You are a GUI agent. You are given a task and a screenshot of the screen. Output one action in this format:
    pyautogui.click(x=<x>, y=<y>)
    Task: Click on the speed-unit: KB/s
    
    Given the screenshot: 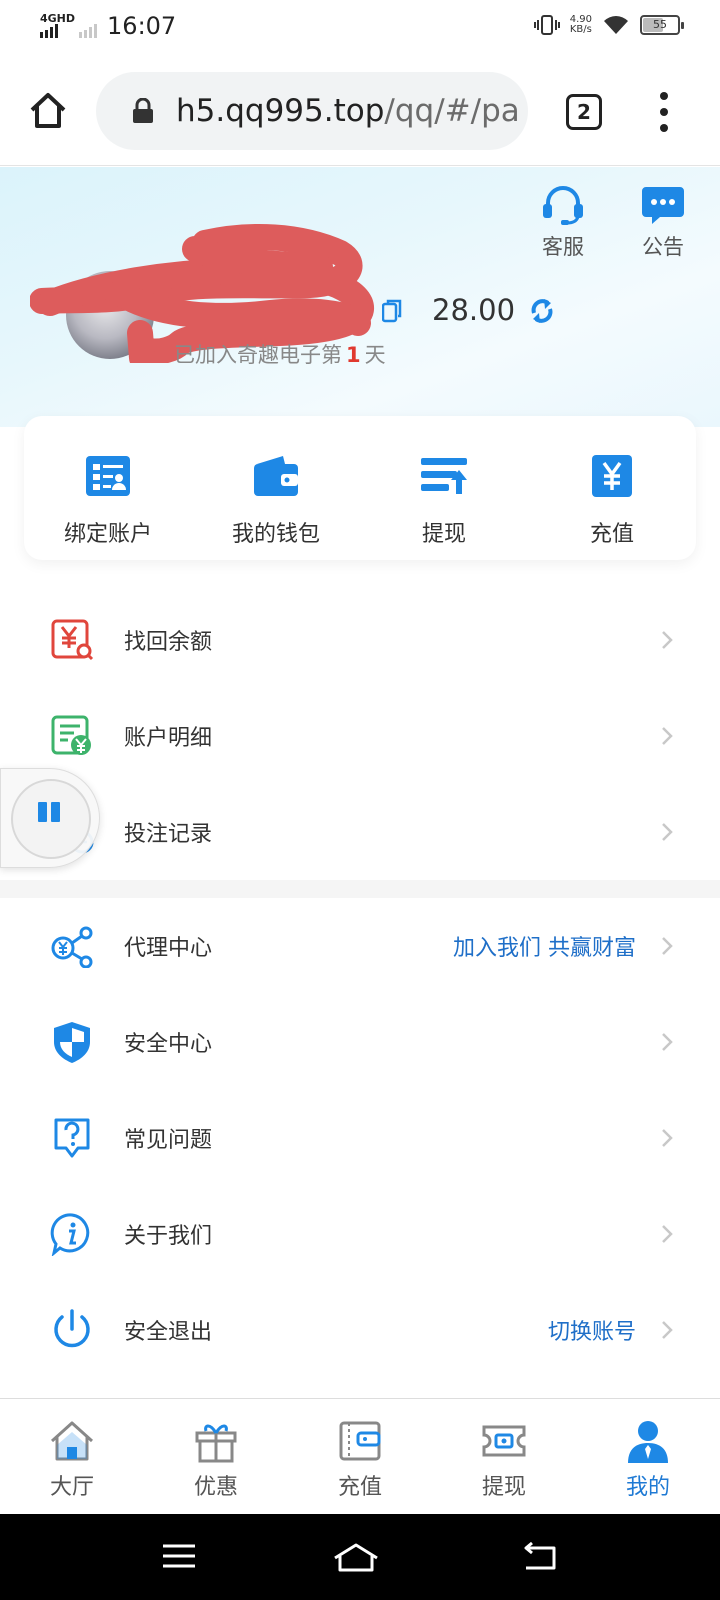 What is the action you would take?
    pyautogui.click(x=580, y=29)
    